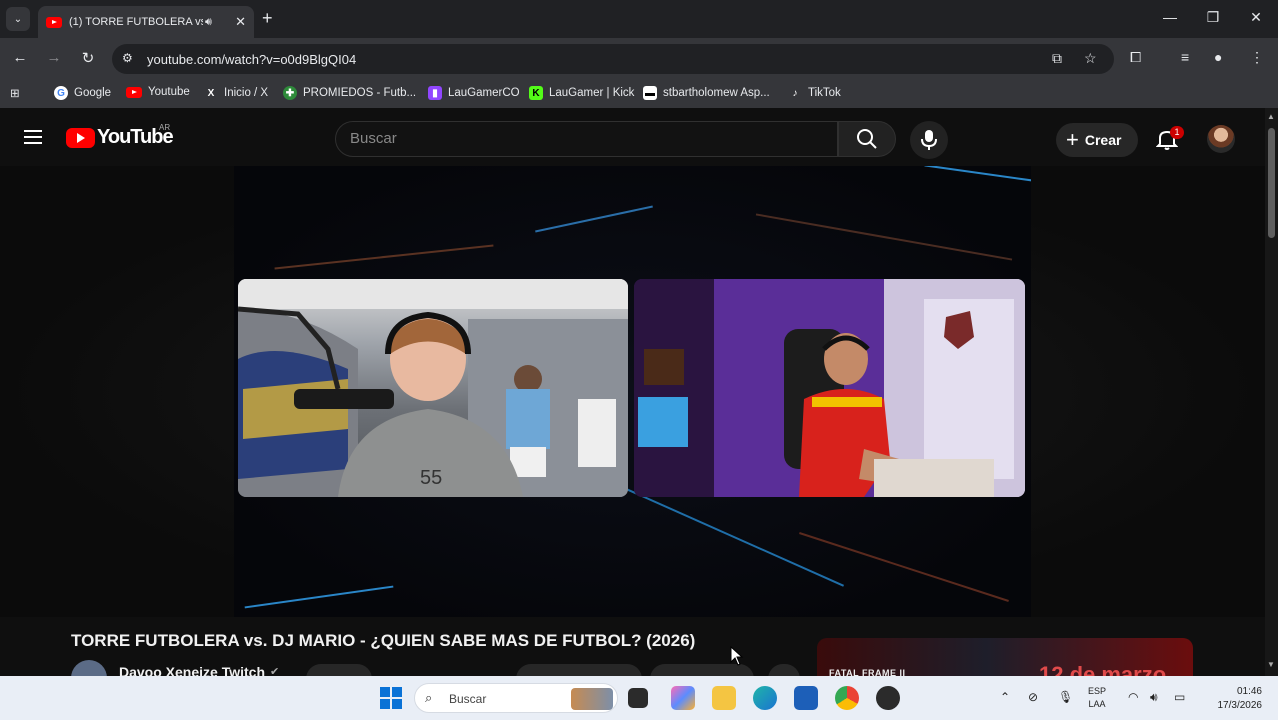 This screenshot has width=1278, height=720. I want to click on profile-icon: ●, so click(1218, 57).